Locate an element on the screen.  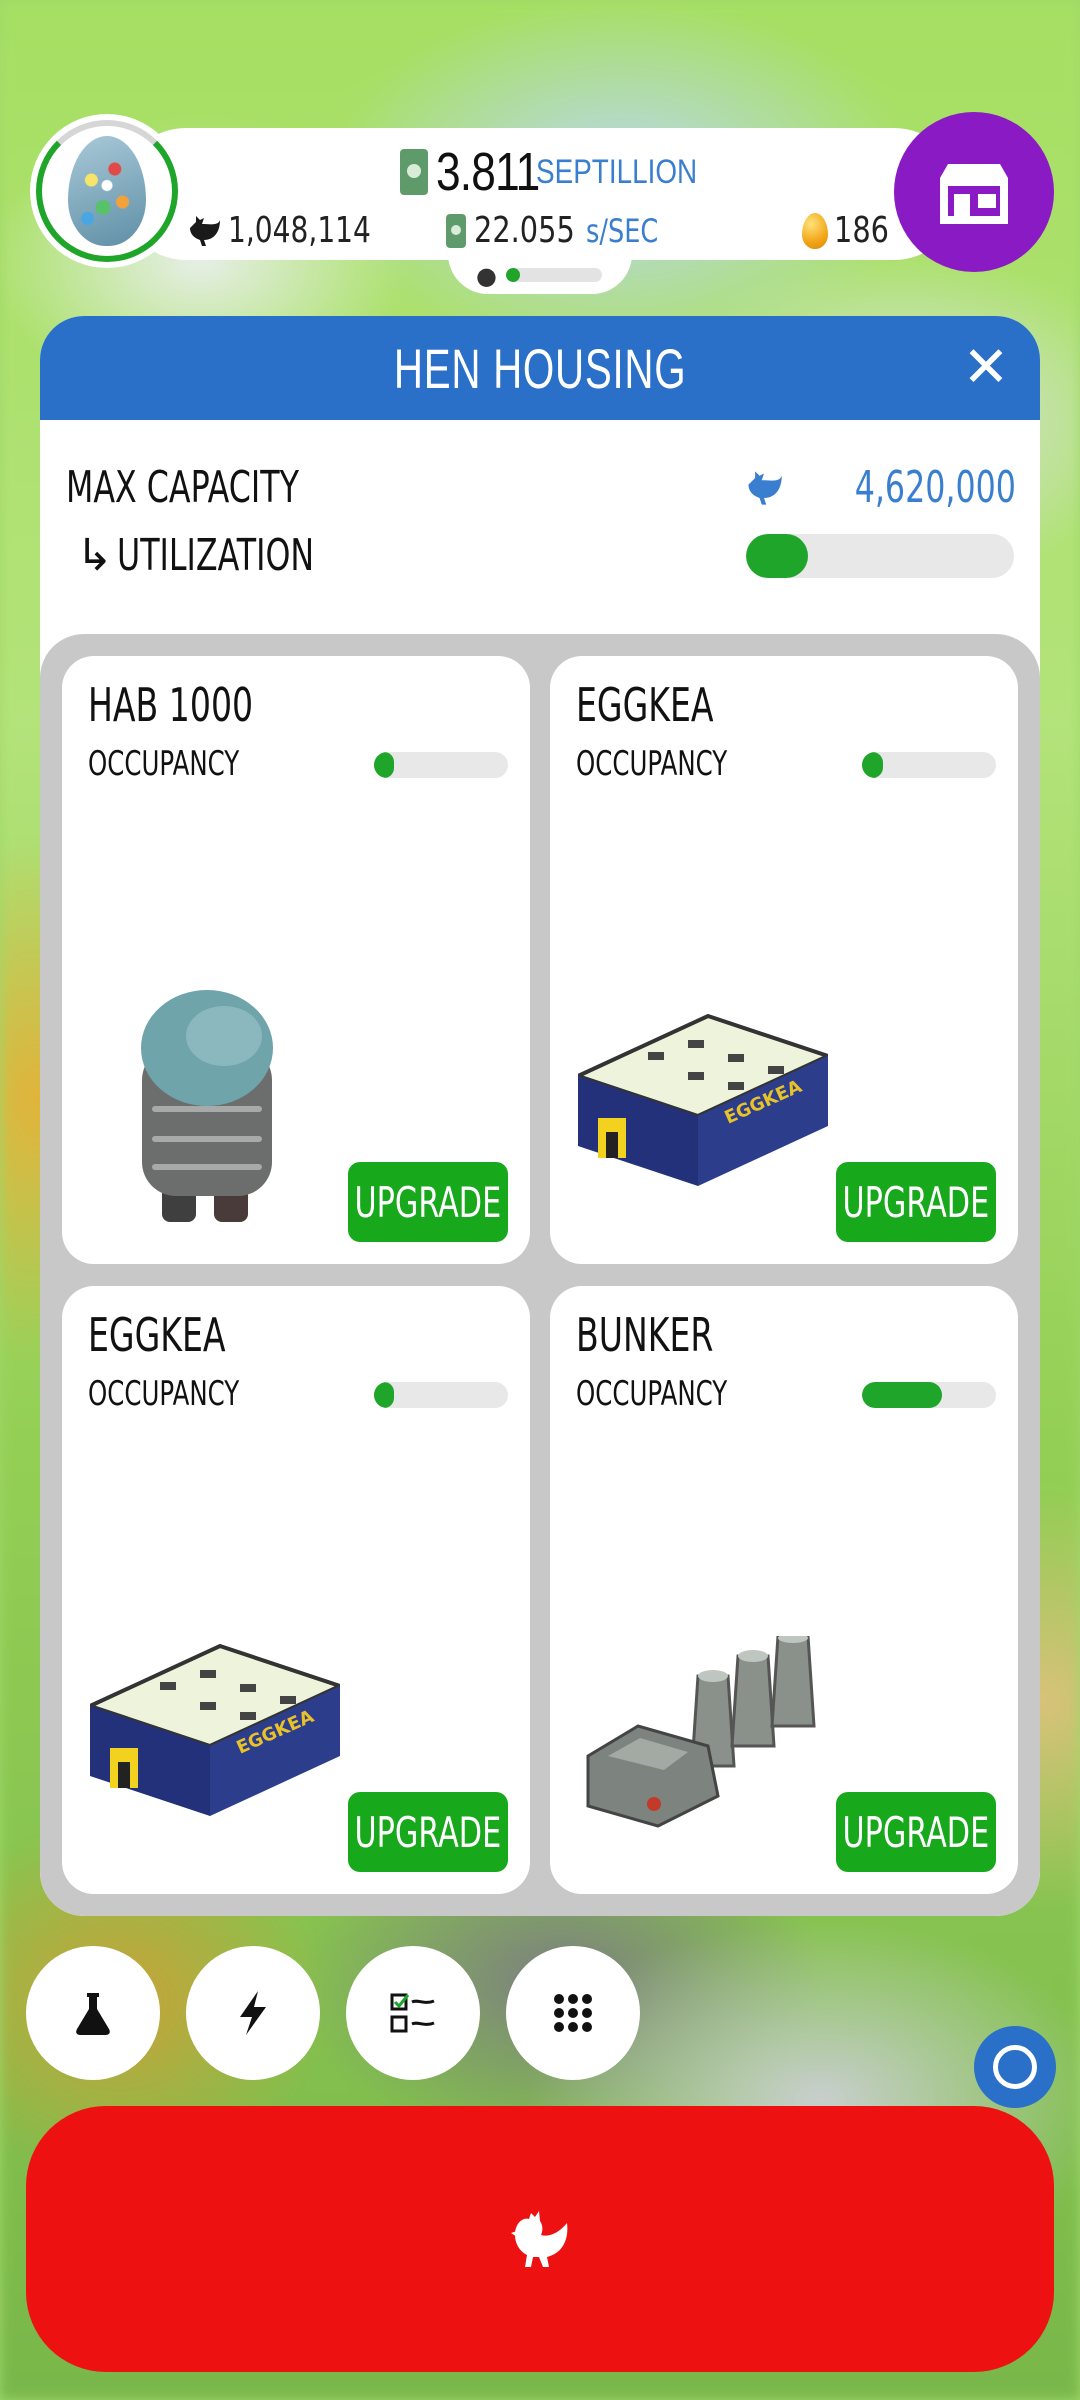
cash-unit: SEPTILLION is located at coordinates (617, 171).